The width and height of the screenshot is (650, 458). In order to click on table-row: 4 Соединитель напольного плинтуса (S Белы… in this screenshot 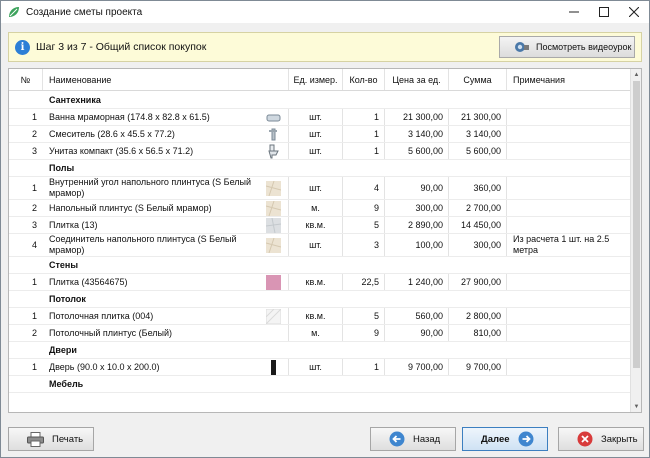, I will do `click(320, 245)`.